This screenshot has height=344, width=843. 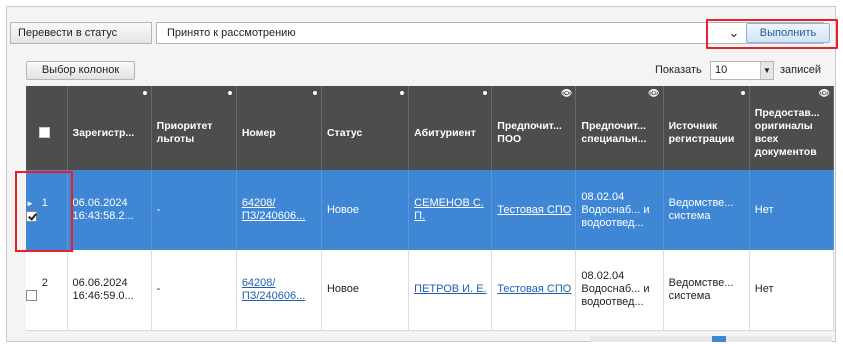 I want to click on chevron-down-icon: ⌄, so click(x=734, y=33).